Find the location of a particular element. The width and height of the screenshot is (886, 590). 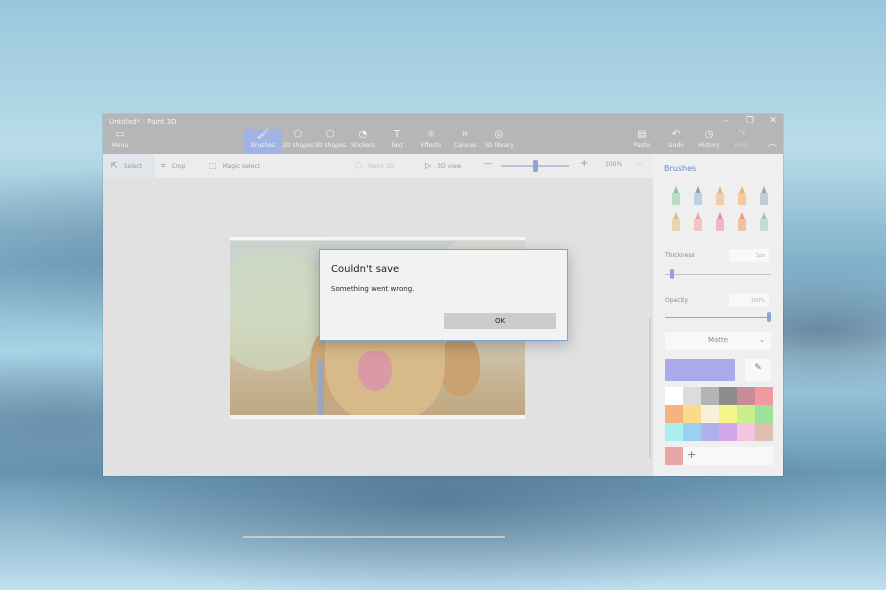

tool-stickers: ◔ Stickers is located at coordinates (363, 141).